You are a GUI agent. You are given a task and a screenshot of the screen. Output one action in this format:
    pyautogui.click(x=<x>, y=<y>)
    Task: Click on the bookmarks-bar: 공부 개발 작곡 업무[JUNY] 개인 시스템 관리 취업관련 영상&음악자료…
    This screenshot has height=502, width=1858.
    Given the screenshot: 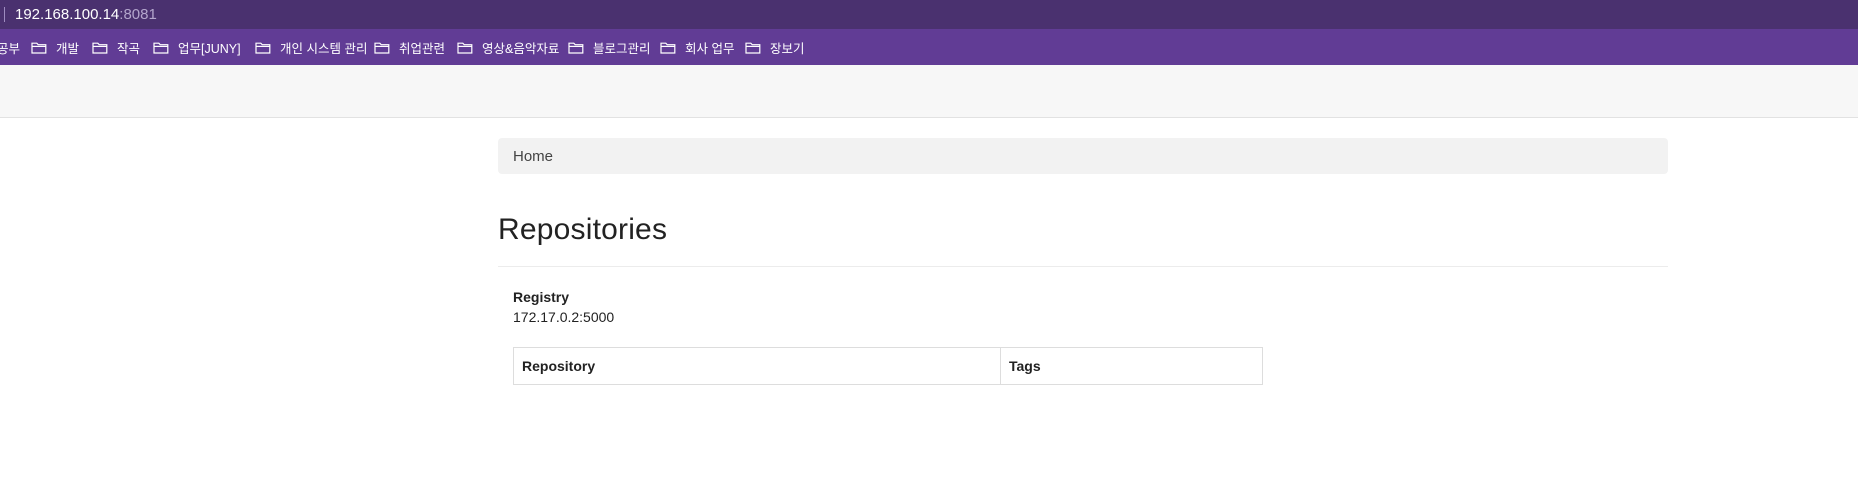 What is the action you would take?
    pyautogui.click(x=929, y=47)
    